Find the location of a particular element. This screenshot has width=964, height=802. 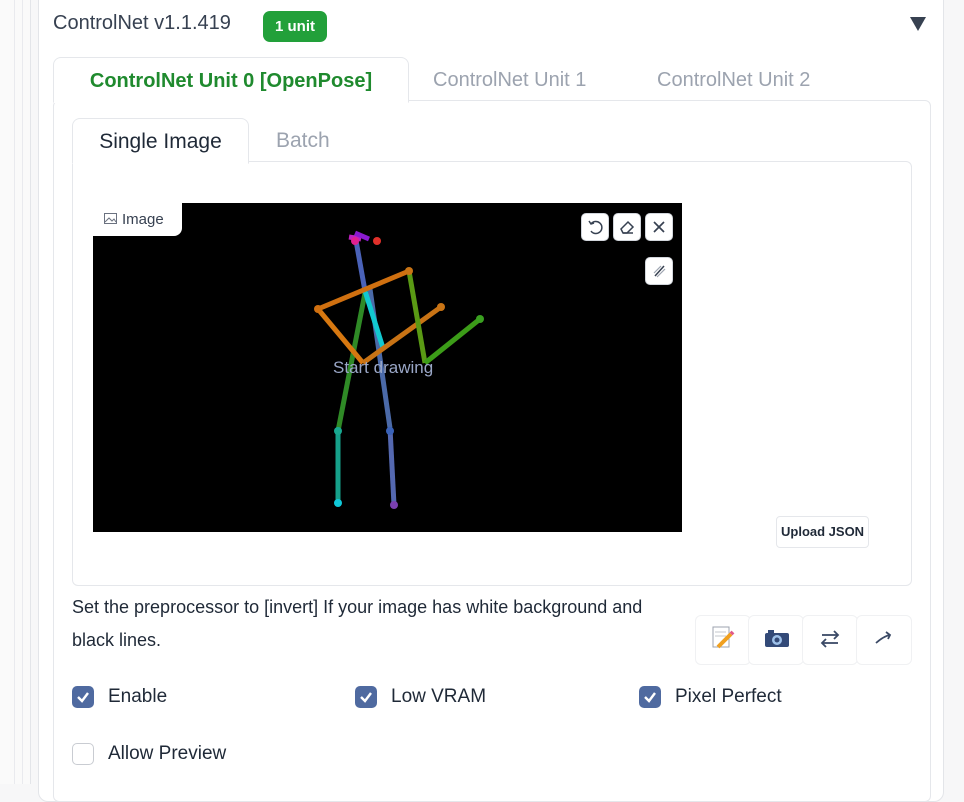

unit-count-badge: 1 unit is located at coordinates (295, 26).